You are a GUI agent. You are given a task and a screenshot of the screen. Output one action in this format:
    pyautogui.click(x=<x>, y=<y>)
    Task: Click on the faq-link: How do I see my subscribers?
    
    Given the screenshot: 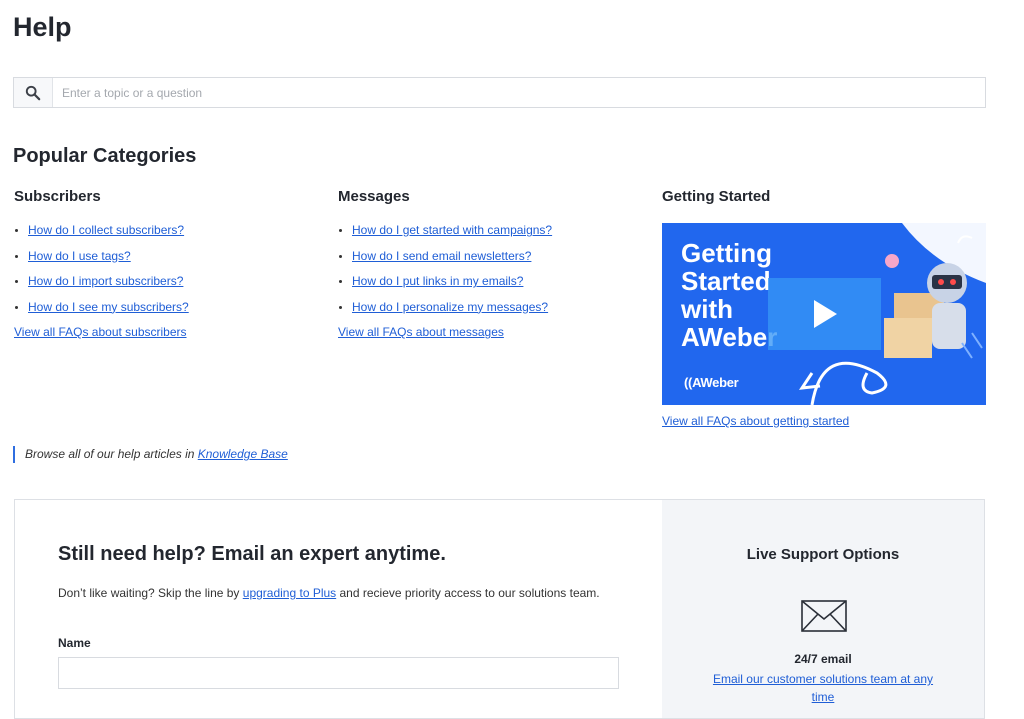 What is the action you would take?
    pyautogui.click(x=108, y=307)
    